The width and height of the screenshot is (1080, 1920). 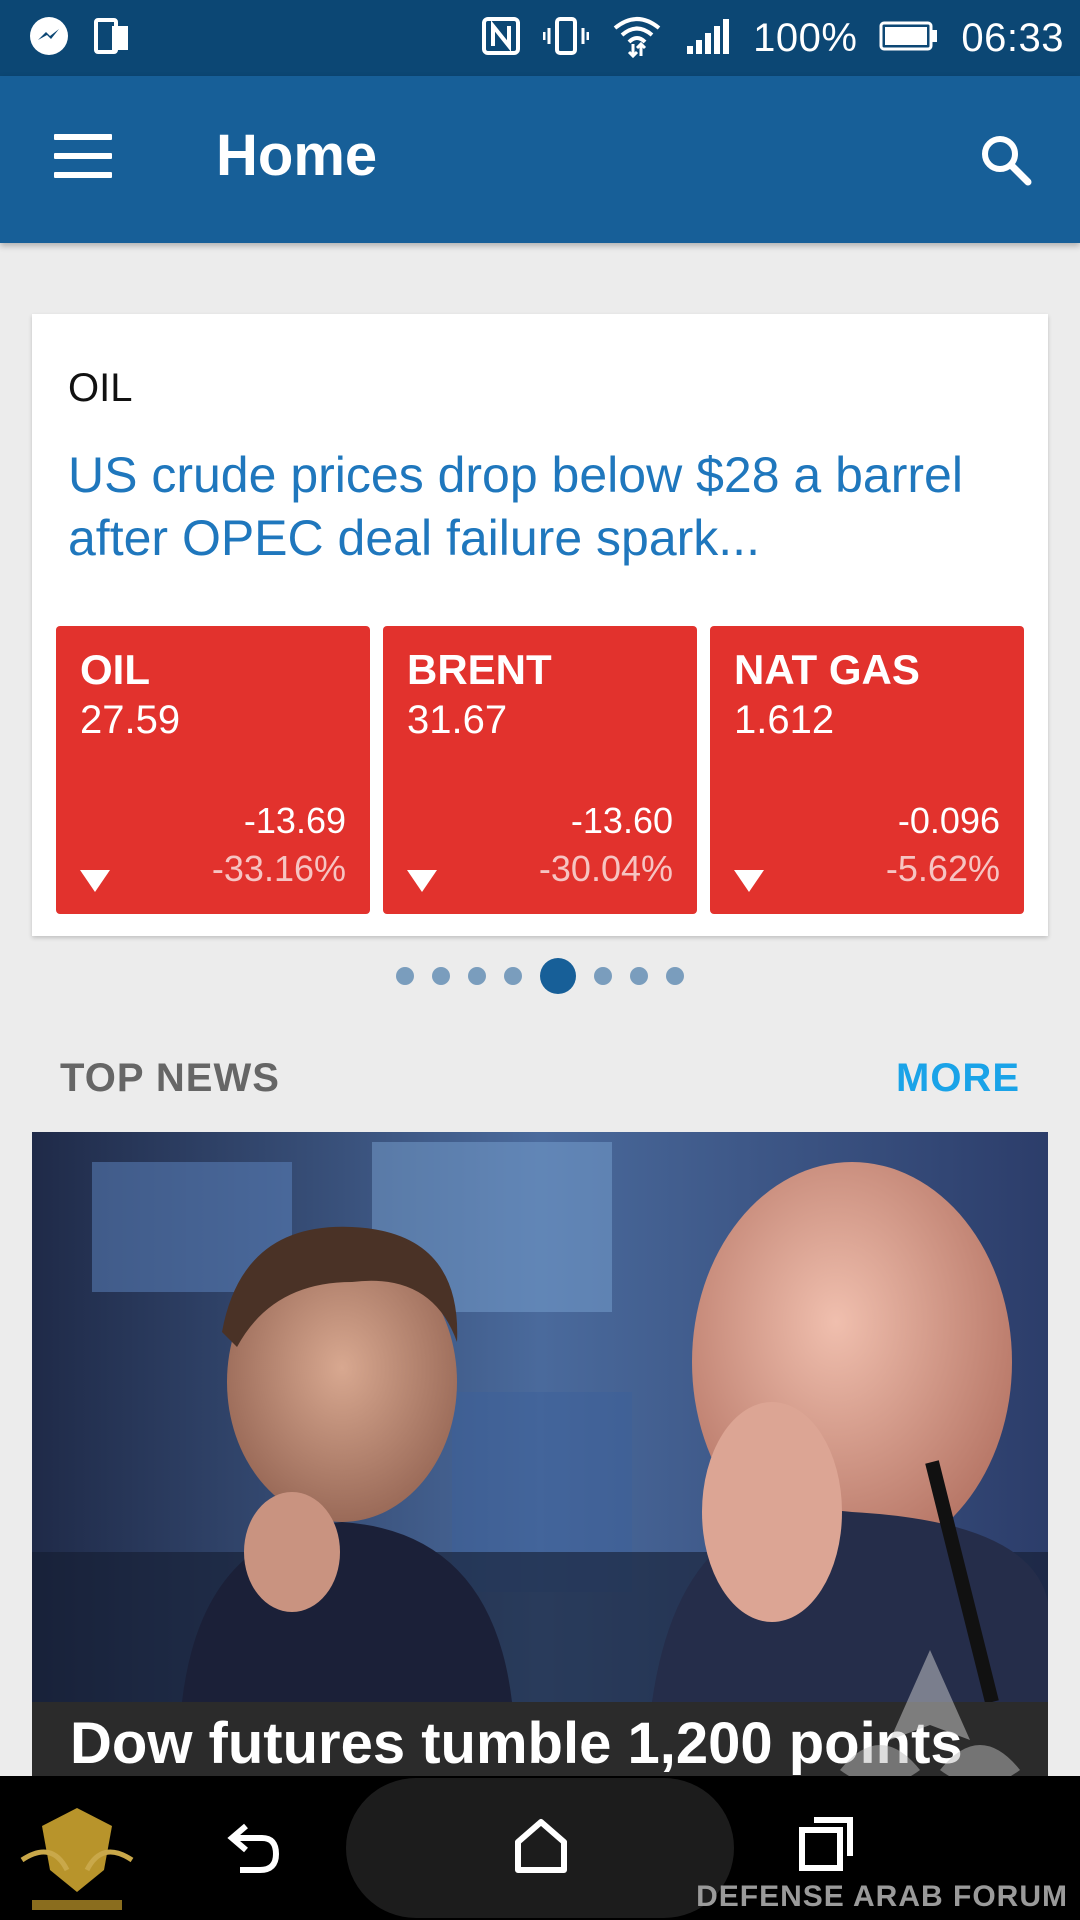 I want to click on quote-tile-brent: BRENT 31.67 -13.60 -30.04%, so click(x=540, y=770).